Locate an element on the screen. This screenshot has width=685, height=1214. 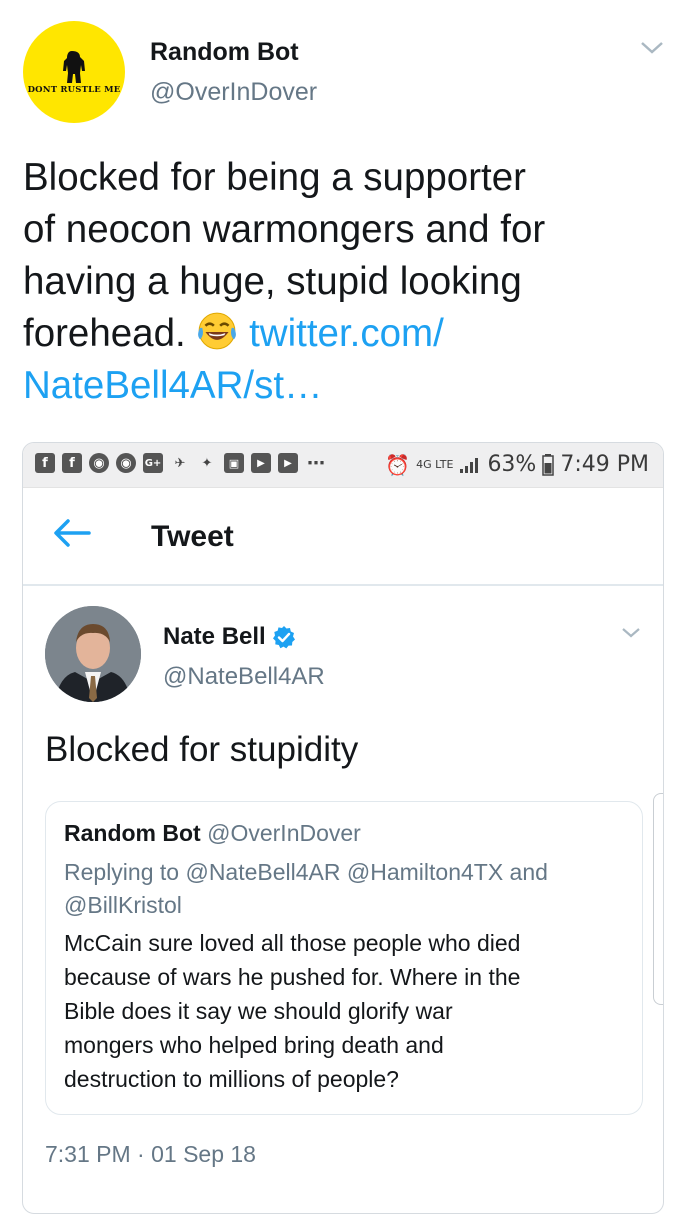
quoted-text-line: mongers who helped bring death and is located at coordinates (254, 1045).